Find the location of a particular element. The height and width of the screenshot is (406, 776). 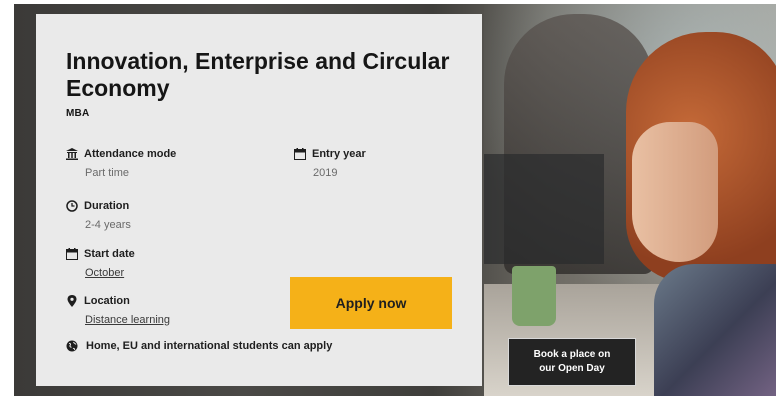

location-link: Distance learning is located at coordinates (118, 320).